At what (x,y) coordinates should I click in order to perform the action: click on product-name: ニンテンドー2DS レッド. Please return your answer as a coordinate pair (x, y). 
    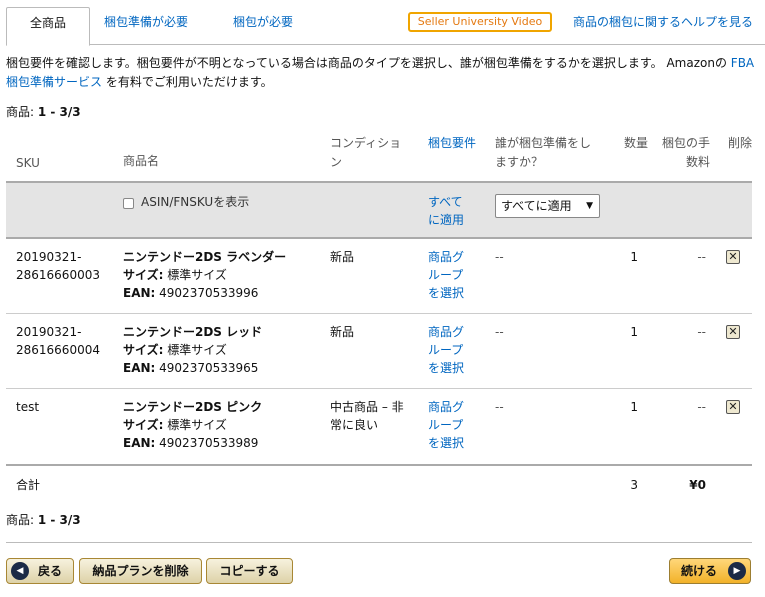
    Looking at the image, I should click on (193, 332).